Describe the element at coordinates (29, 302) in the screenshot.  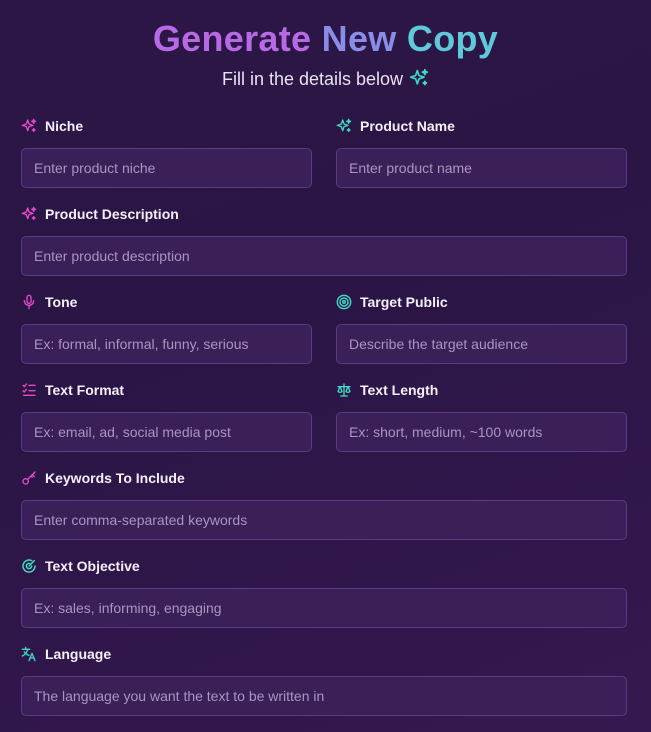
I see `microphone-icon` at that location.